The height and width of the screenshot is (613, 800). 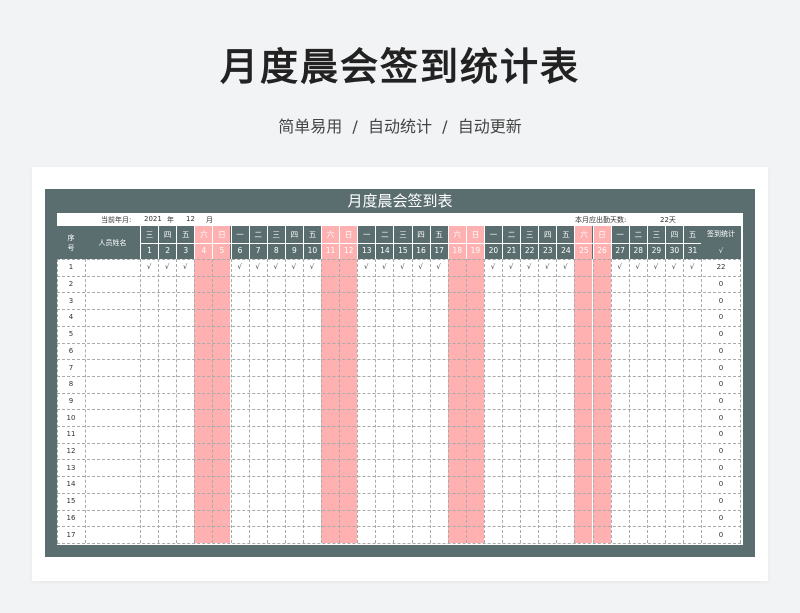 I want to click on weekday-header: 二, so click(x=384, y=234).